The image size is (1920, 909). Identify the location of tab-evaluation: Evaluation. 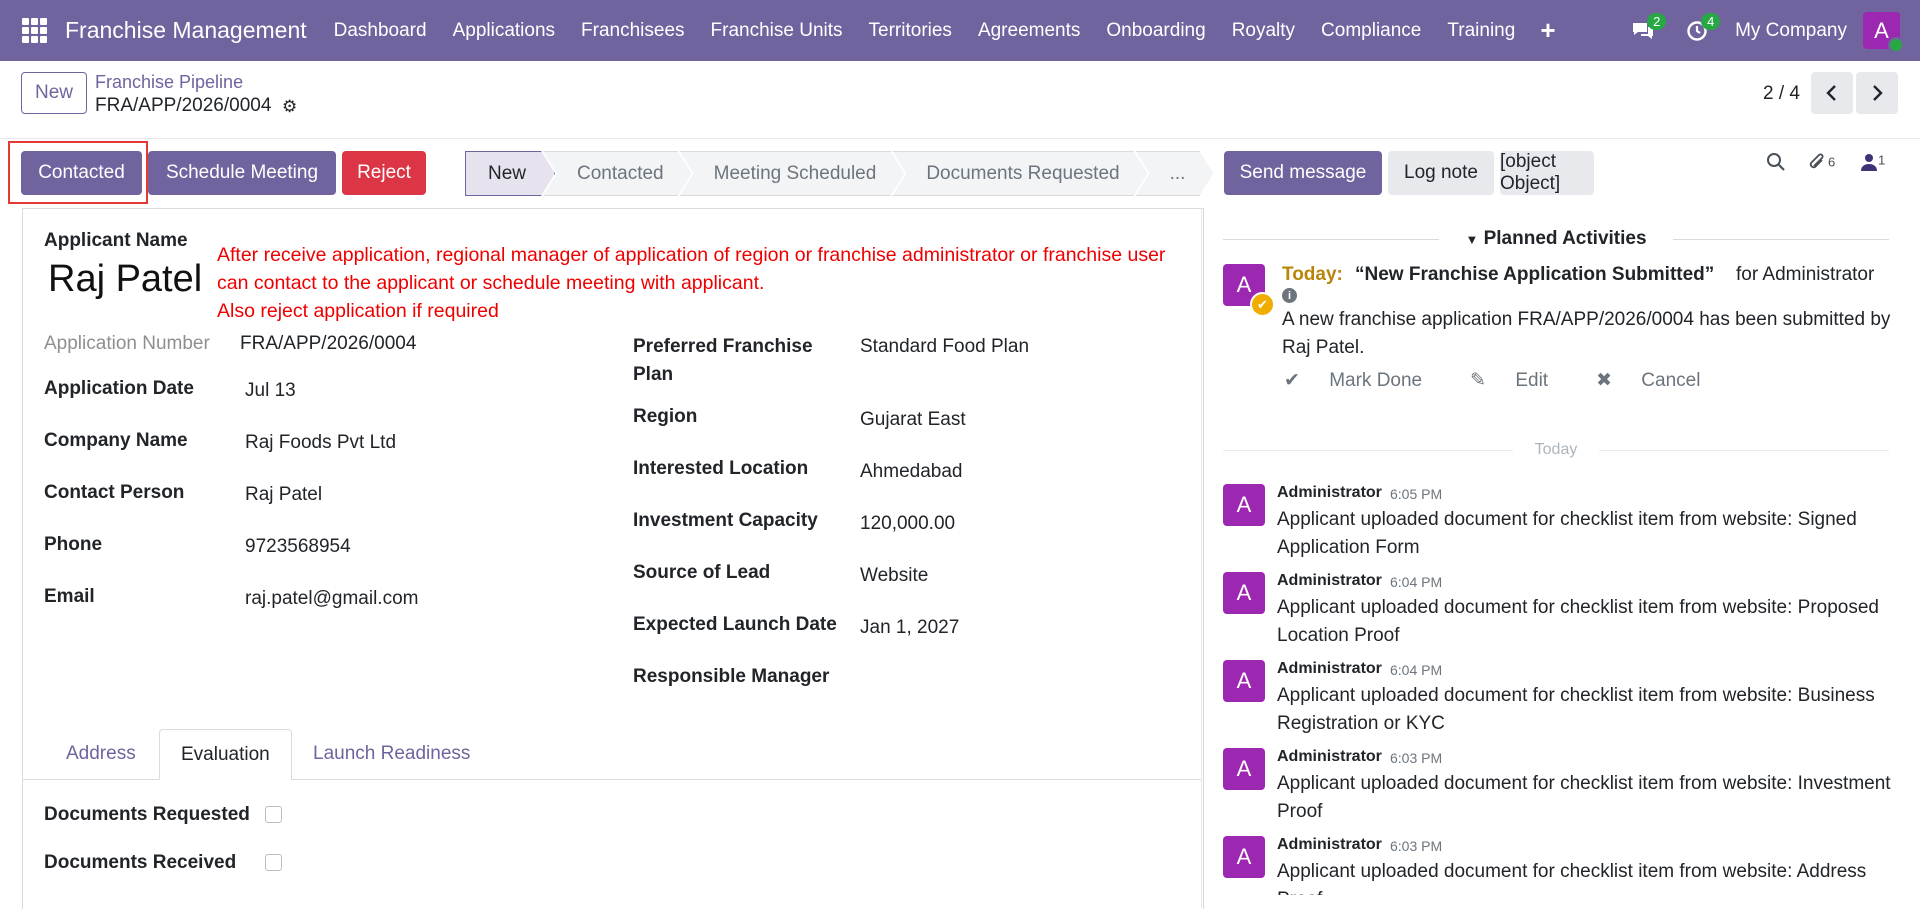
(225, 754).